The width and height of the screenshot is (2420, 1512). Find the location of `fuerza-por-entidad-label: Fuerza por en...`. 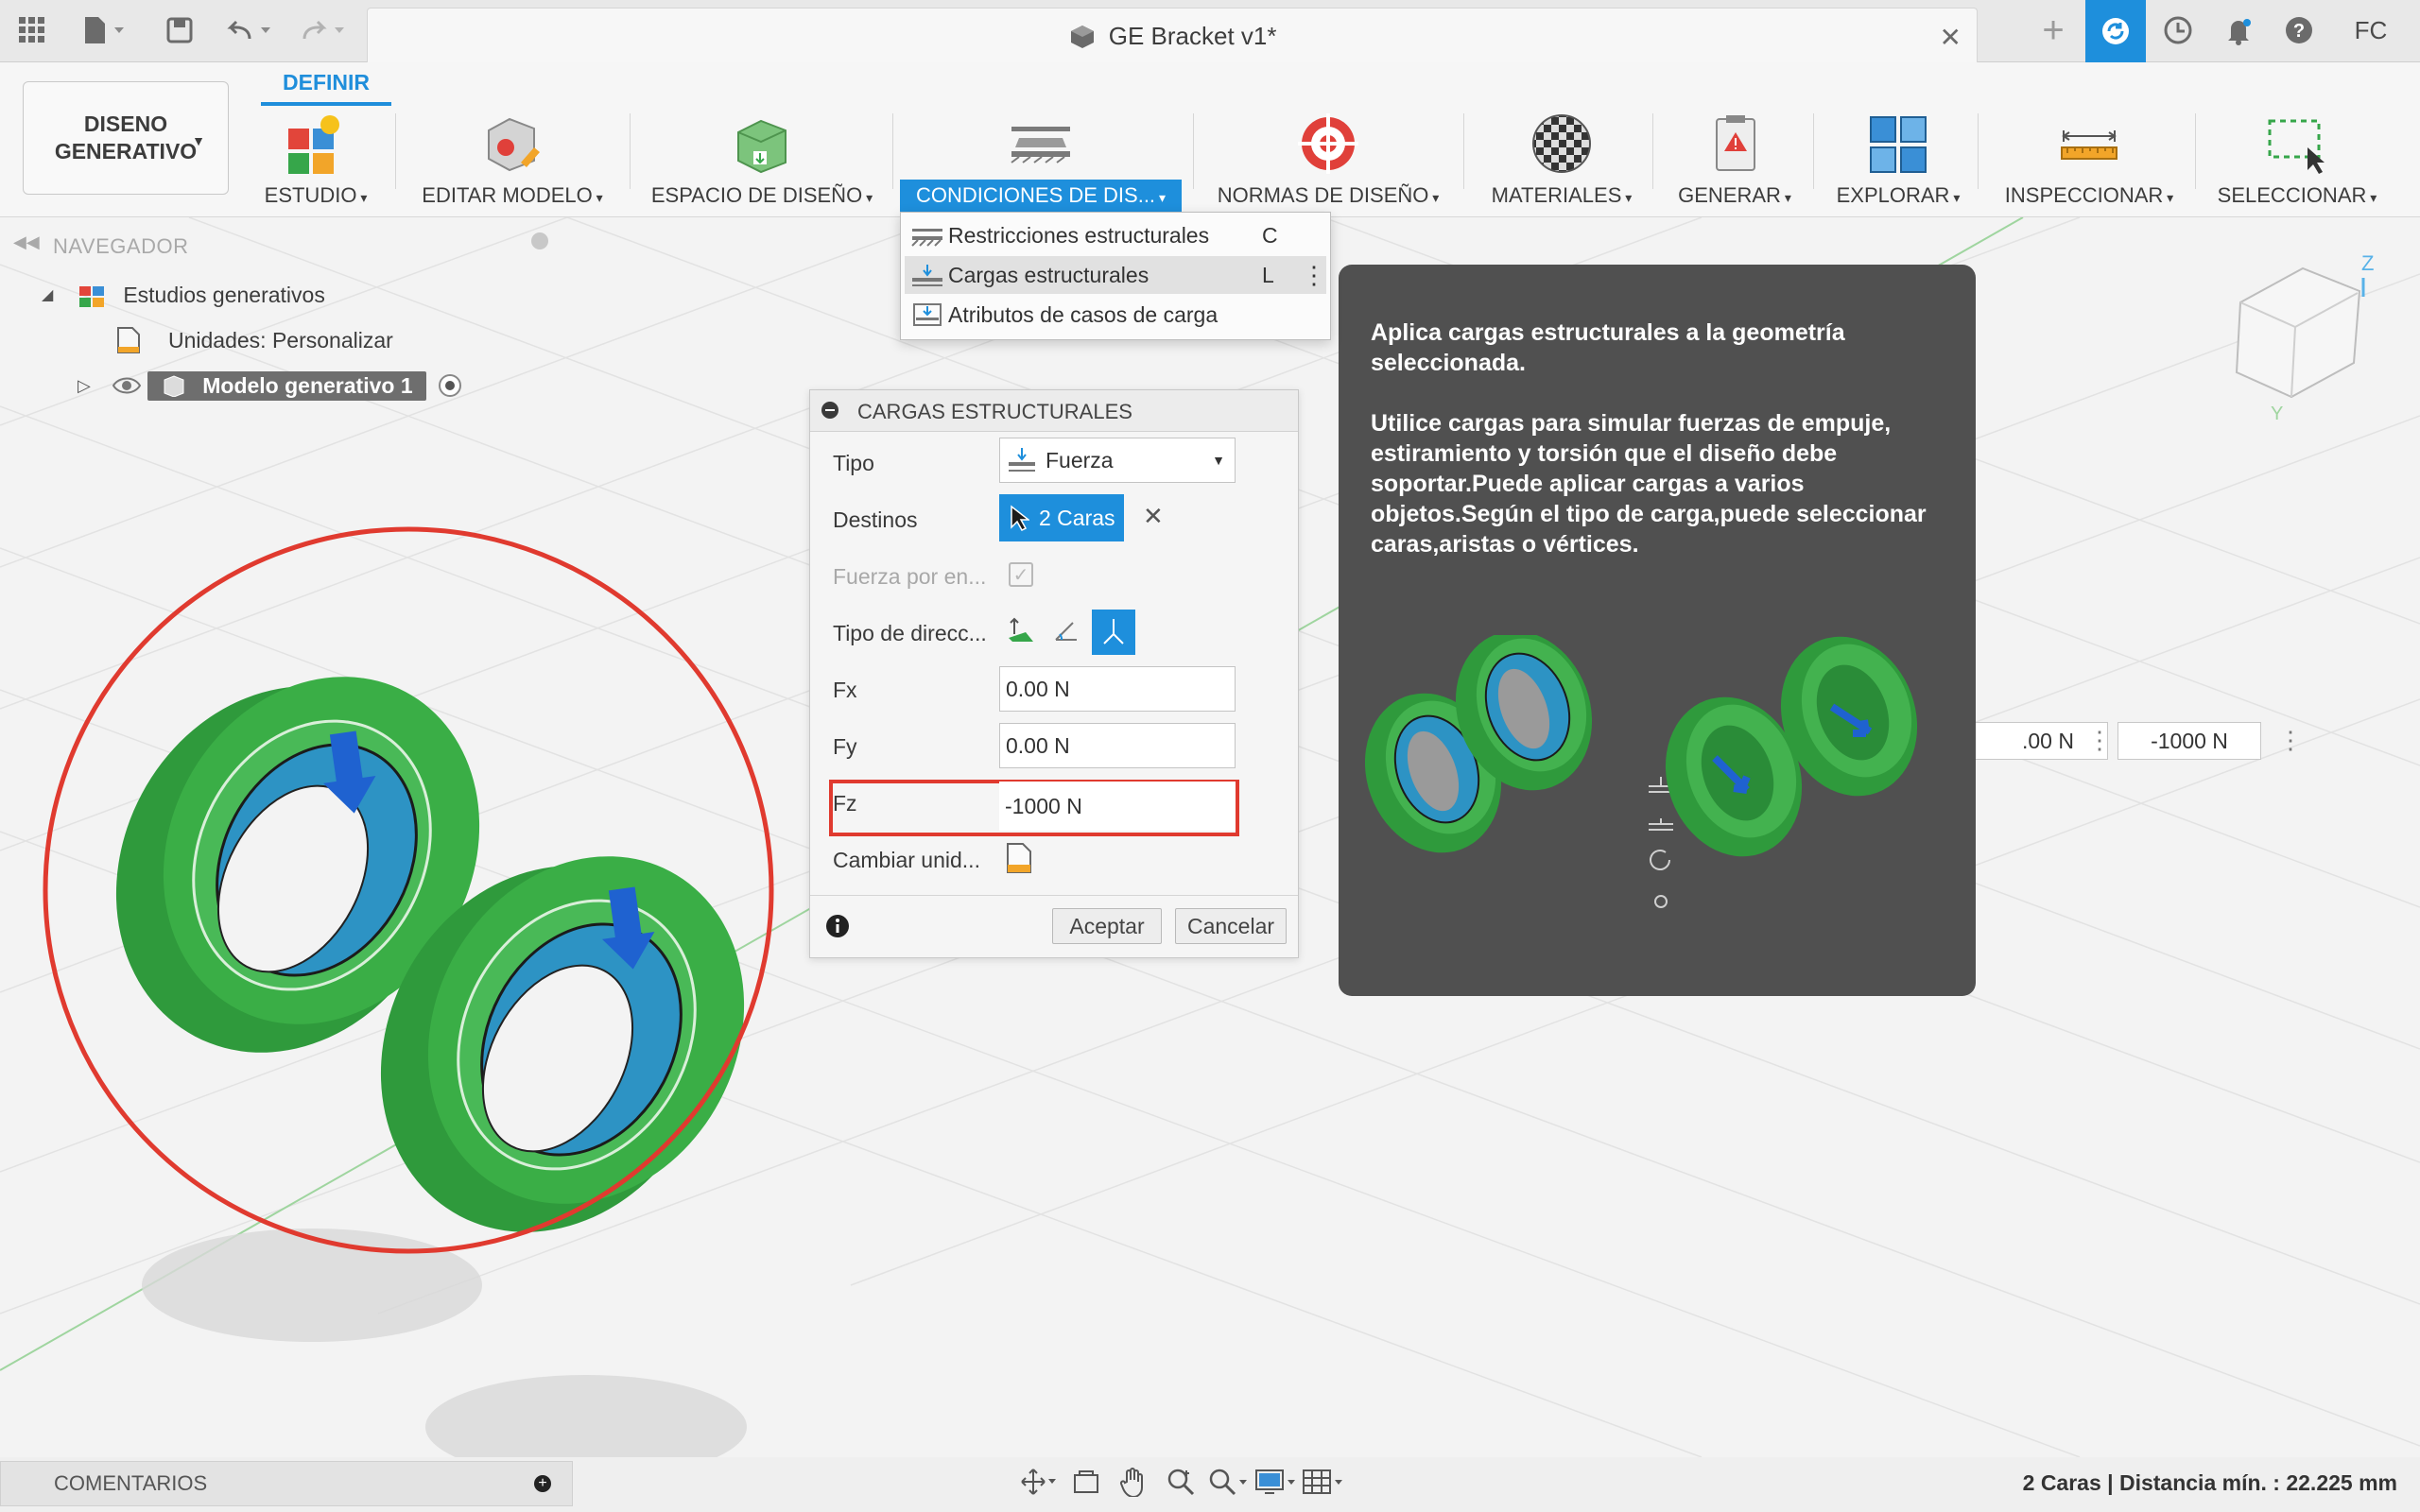

fuerza-por-entidad-label: Fuerza por en... is located at coordinates (910, 576).